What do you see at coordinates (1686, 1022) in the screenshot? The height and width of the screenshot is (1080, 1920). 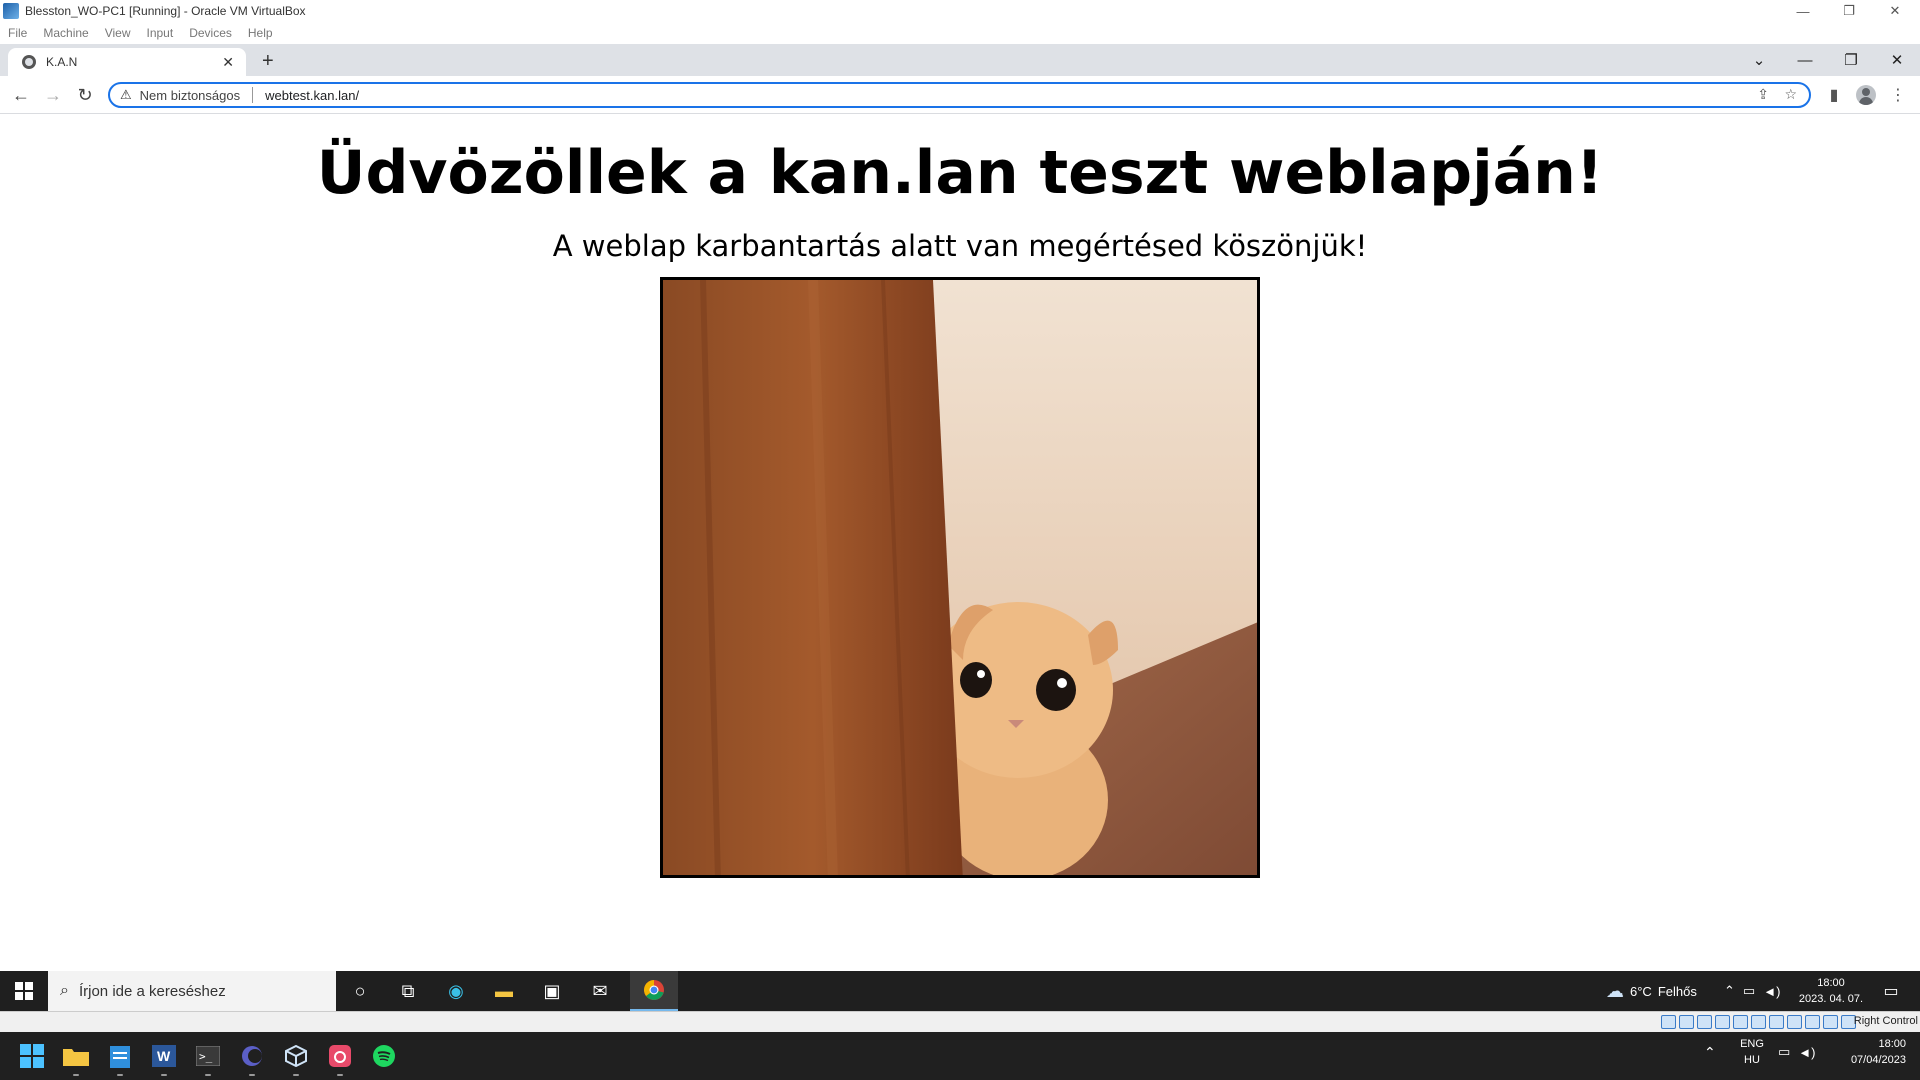 I see `optical-drive-icon` at bounding box center [1686, 1022].